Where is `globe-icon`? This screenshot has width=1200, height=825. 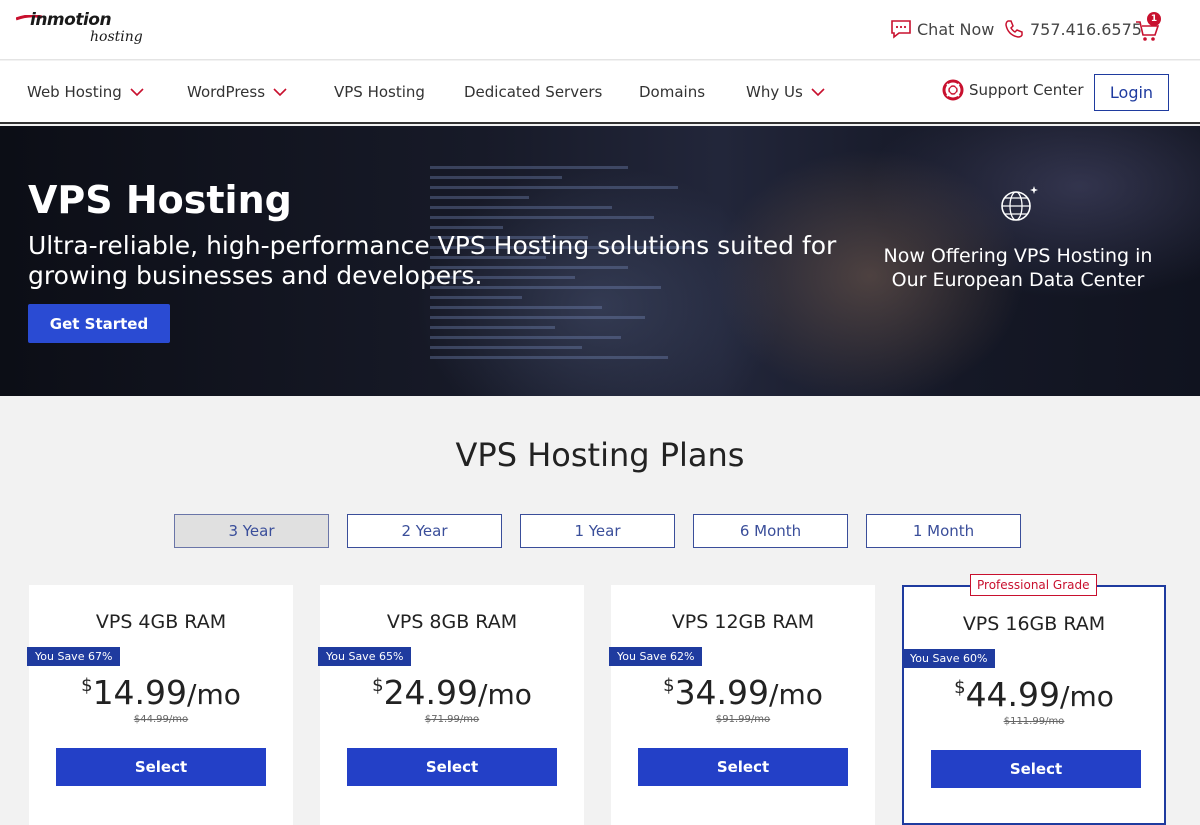 globe-icon is located at coordinates (1019, 203).